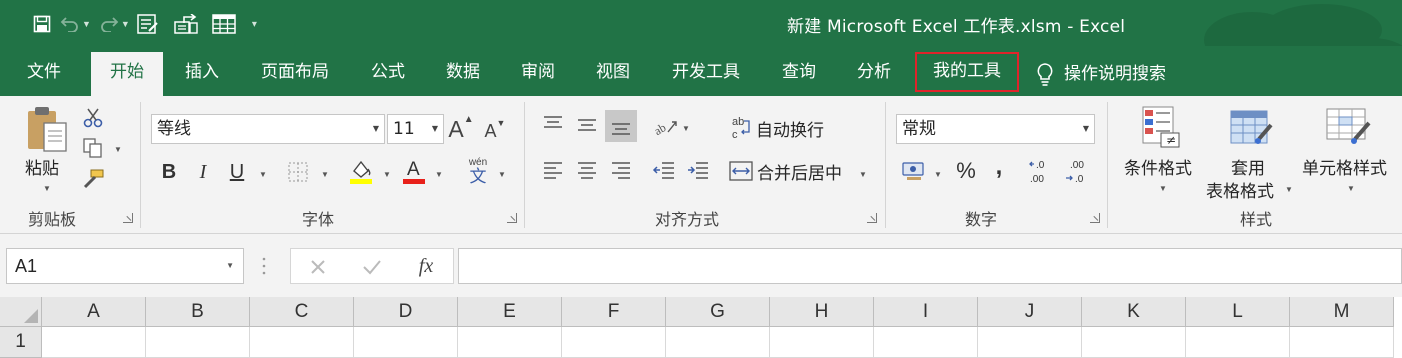 This screenshot has height=358, width=1402. Describe the element at coordinates (718, 342) in the screenshot. I see `cell-g1` at that location.